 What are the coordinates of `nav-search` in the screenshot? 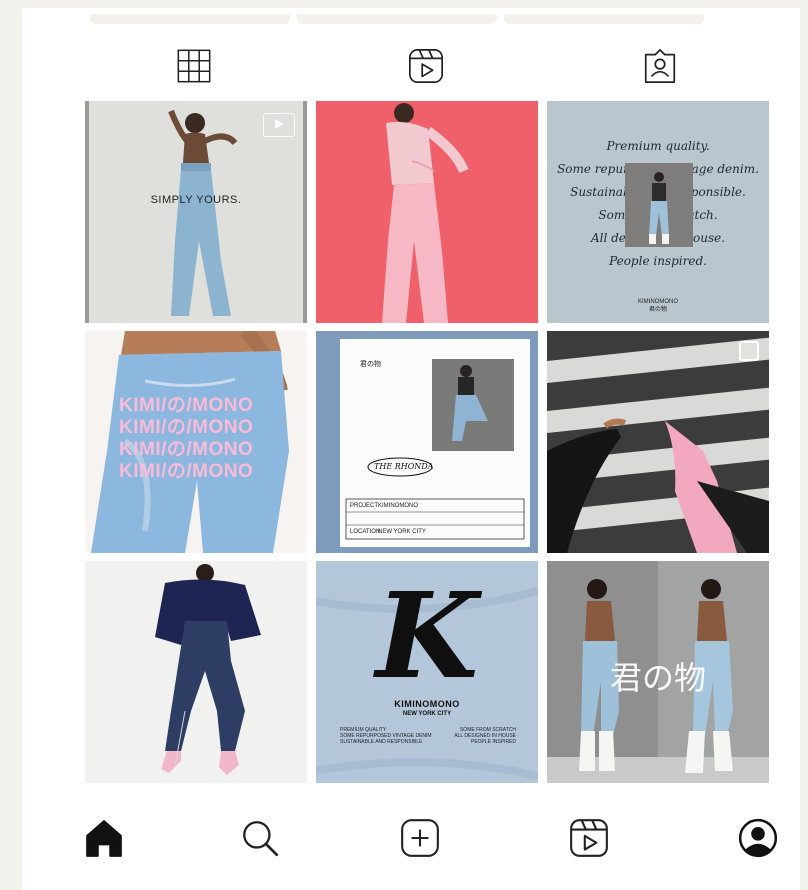 It's located at (260, 838).